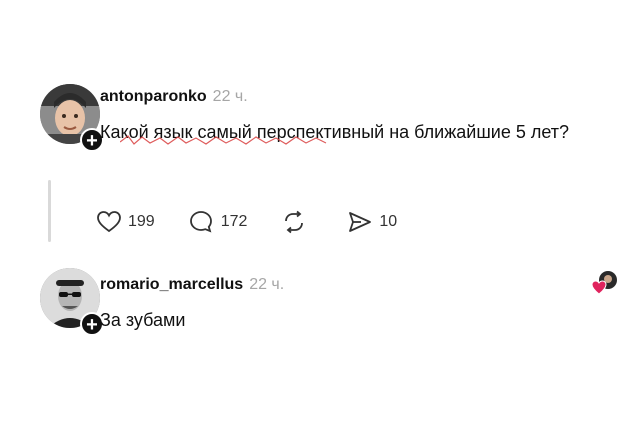 Image resolution: width=640 pixels, height=440 pixels. What do you see at coordinates (72, 118) in the screenshot?
I see `avatar-wrap: +` at bounding box center [72, 118].